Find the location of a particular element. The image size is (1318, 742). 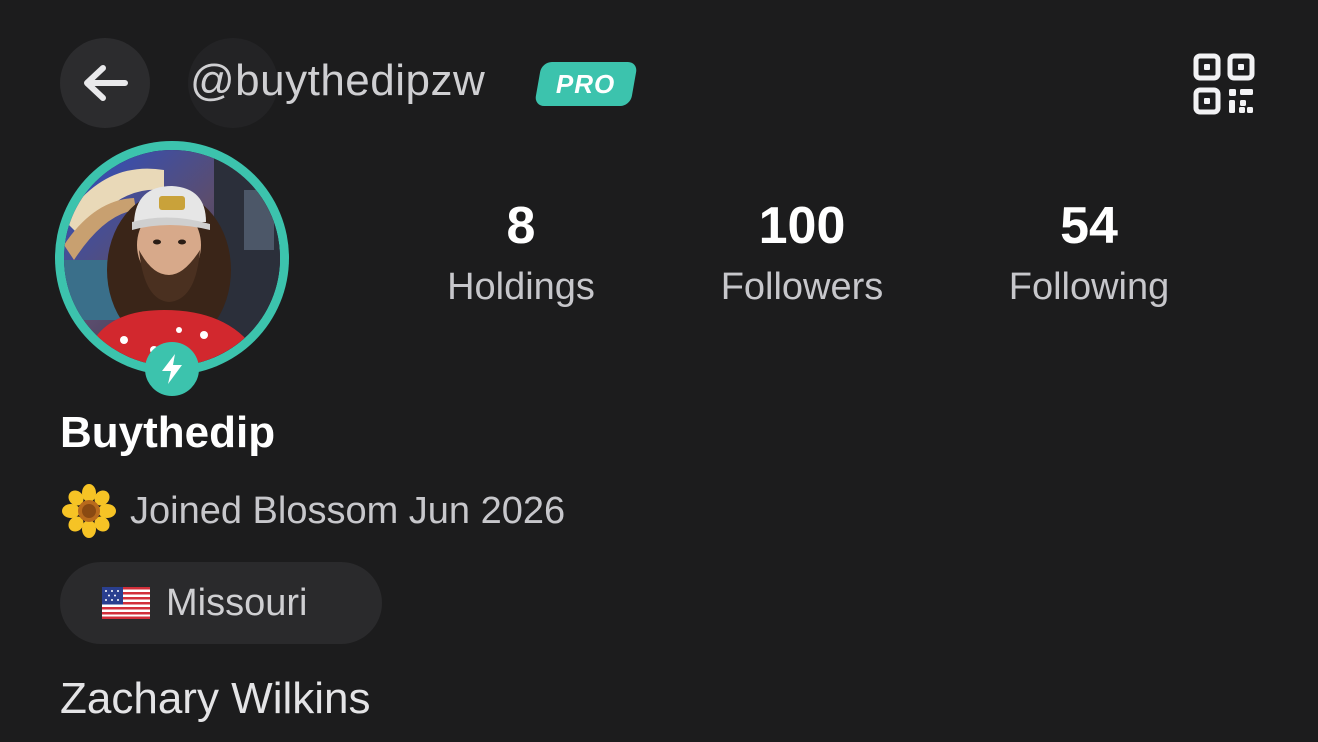

back-button is located at coordinates (105, 83).